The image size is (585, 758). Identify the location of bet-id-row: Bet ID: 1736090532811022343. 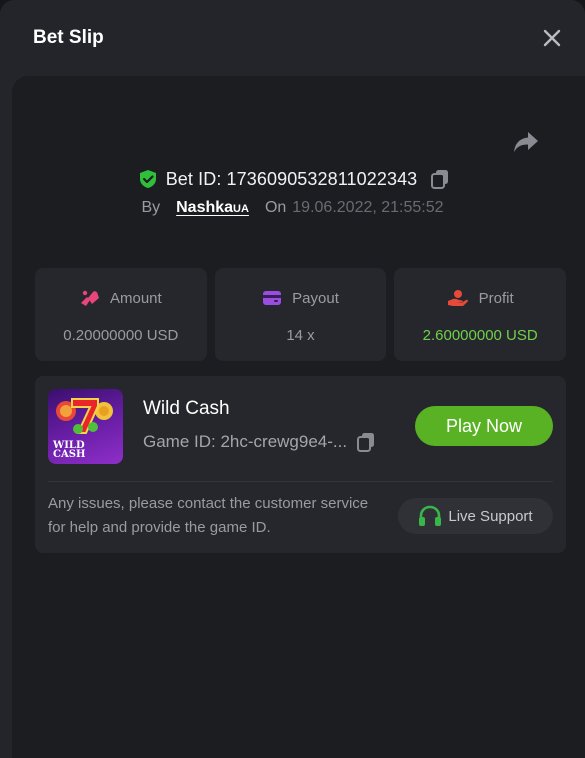
(292, 179).